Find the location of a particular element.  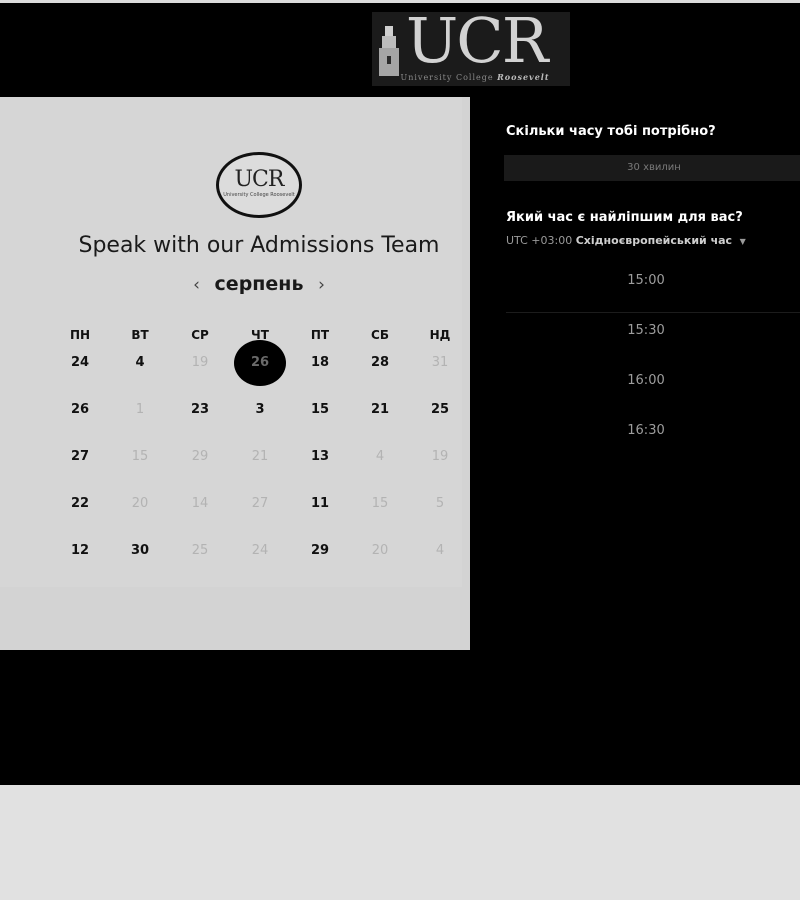

chevron-right-icon: › is located at coordinates (321, 285).